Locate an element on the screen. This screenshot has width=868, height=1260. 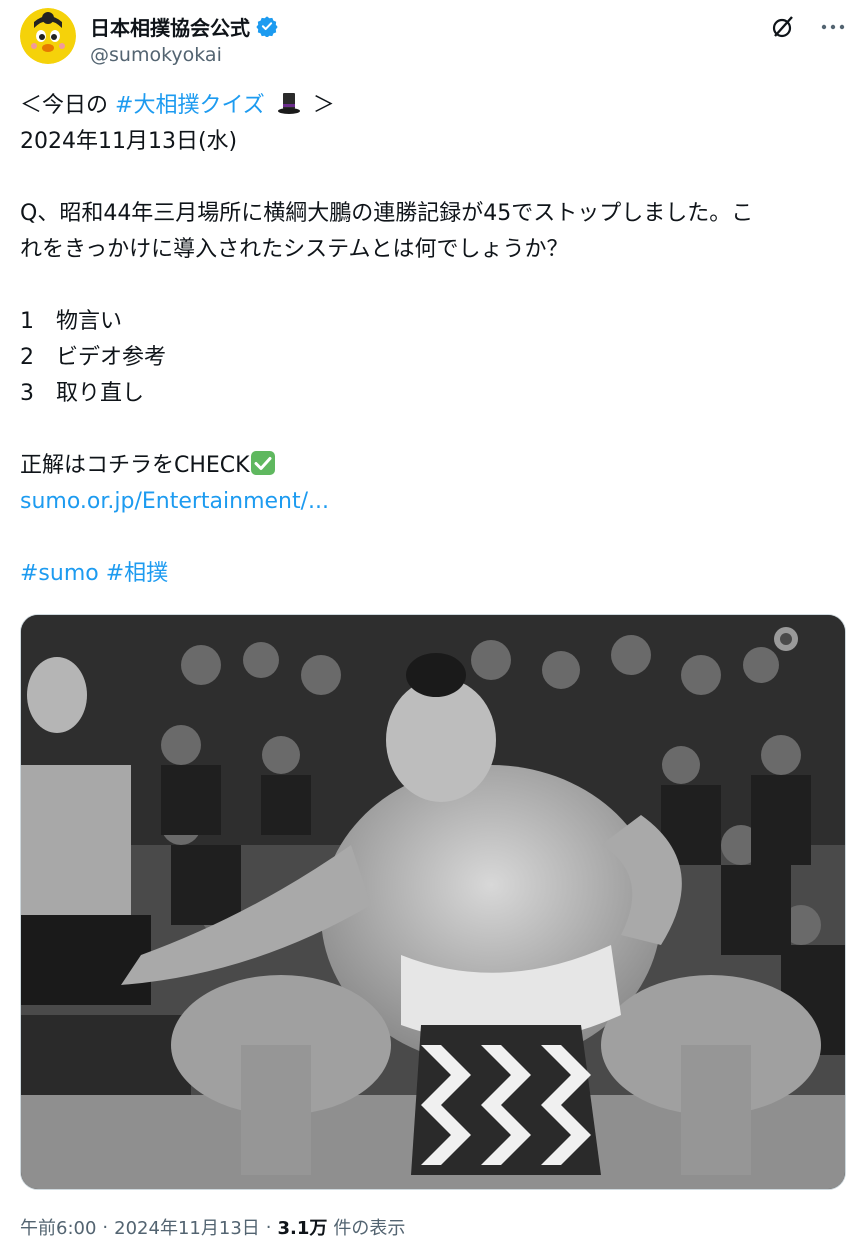
tweet-meta: 午前6:00 · 2024年11月13日 · 3.1万 件の表示 is located at coordinates (212, 1227).